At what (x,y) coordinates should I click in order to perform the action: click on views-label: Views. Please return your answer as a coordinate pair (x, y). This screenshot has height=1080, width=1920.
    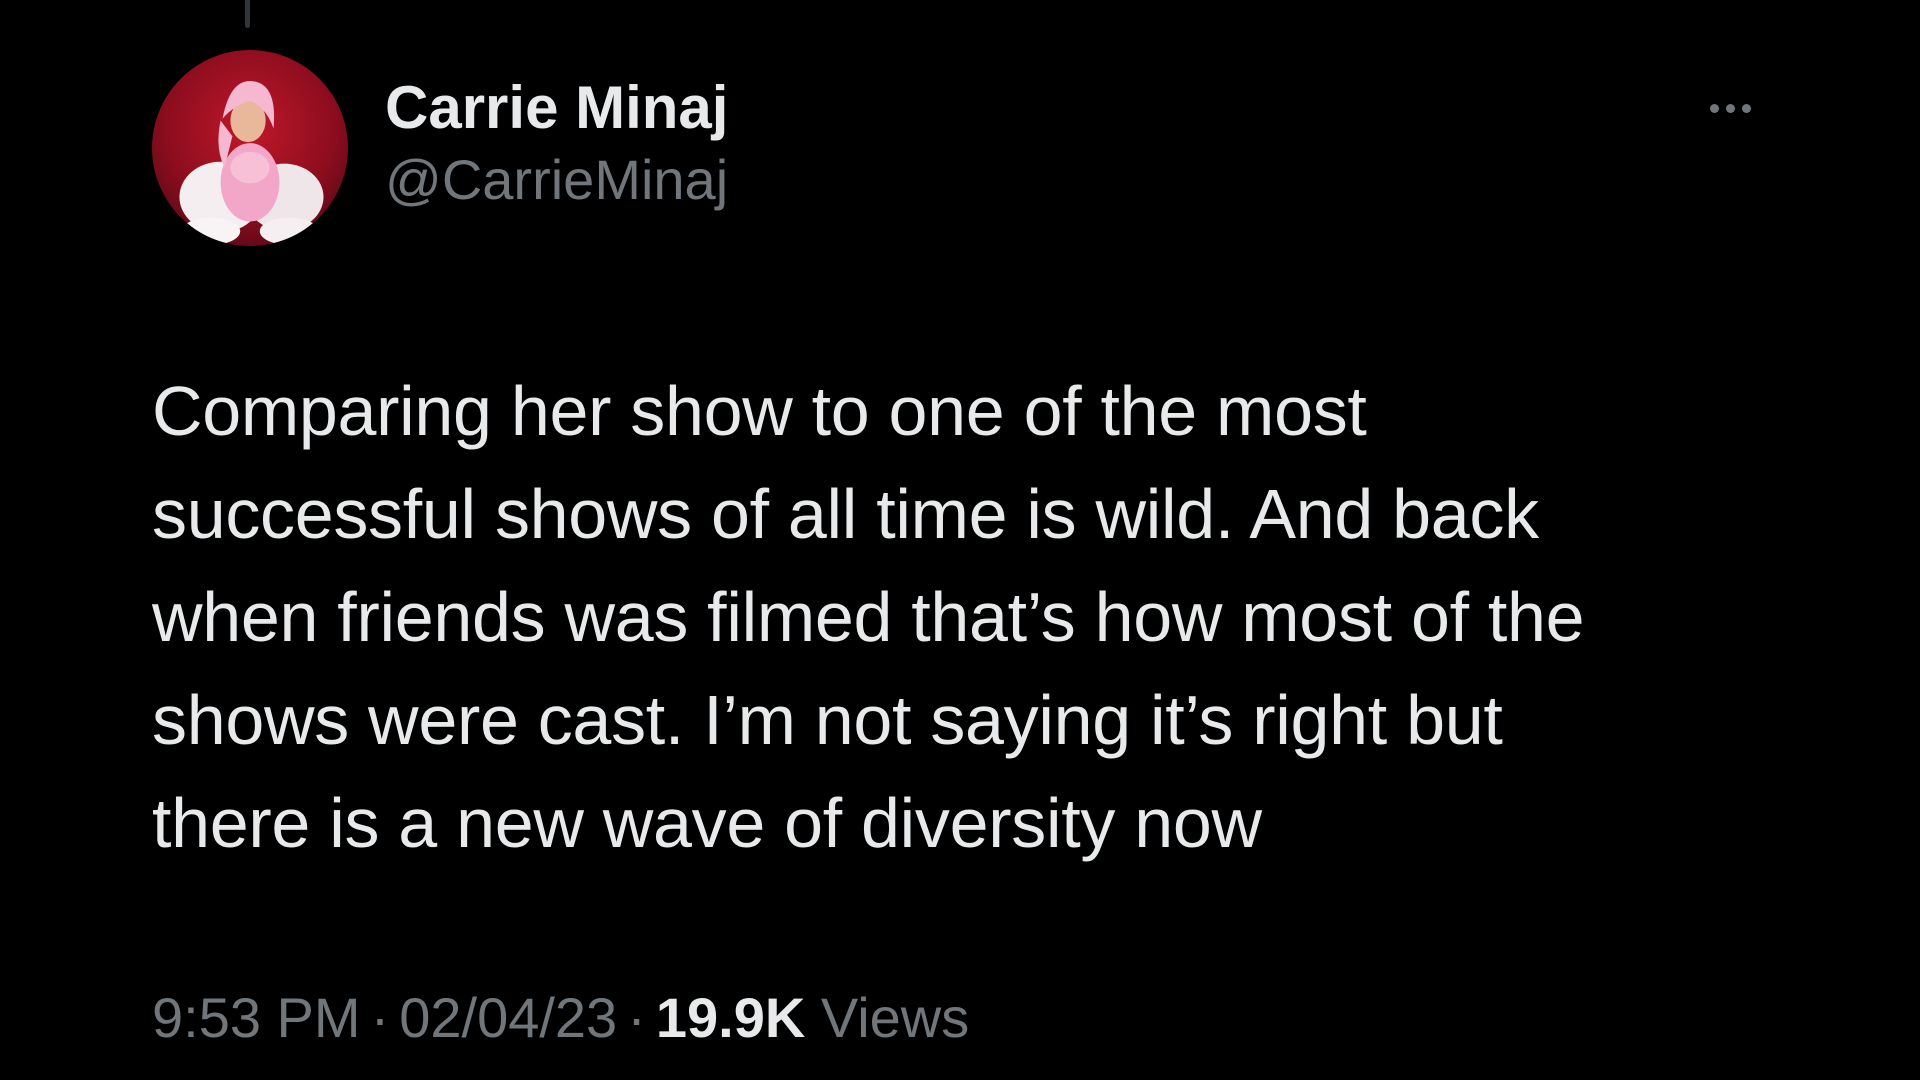
    Looking at the image, I should click on (895, 1017).